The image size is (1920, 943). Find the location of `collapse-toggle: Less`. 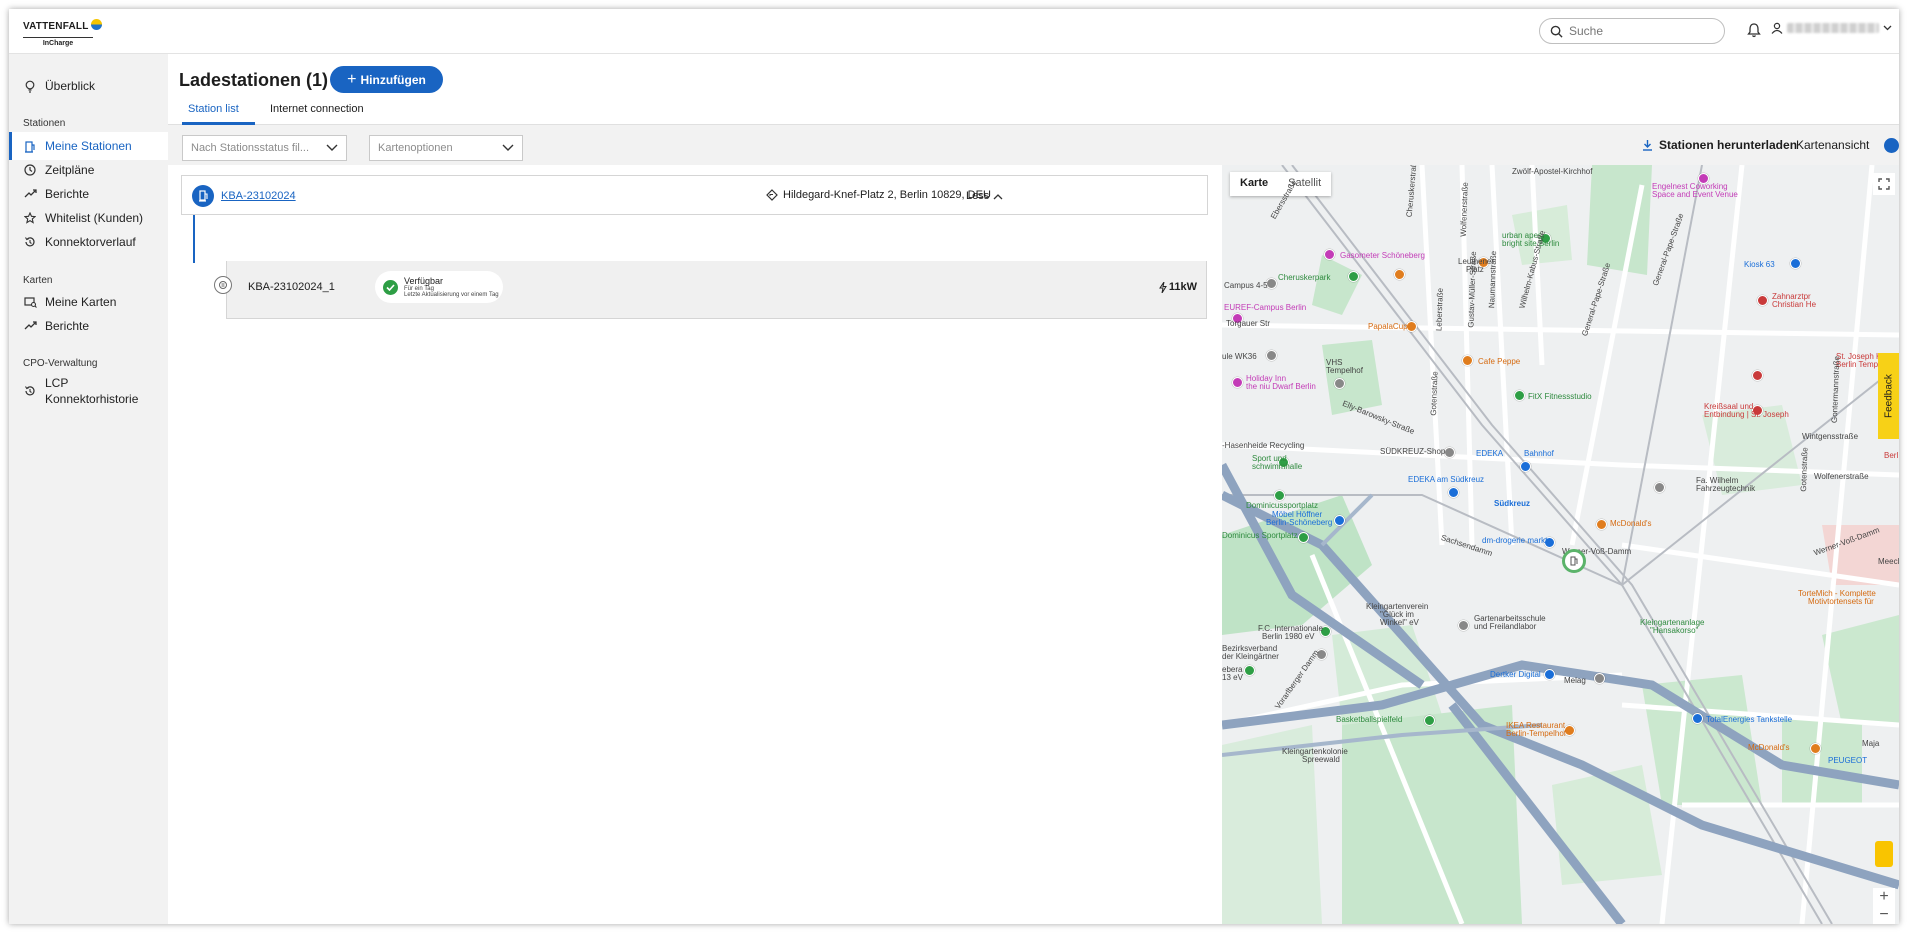

collapse-toggle: Less is located at coordinates (984, 196).